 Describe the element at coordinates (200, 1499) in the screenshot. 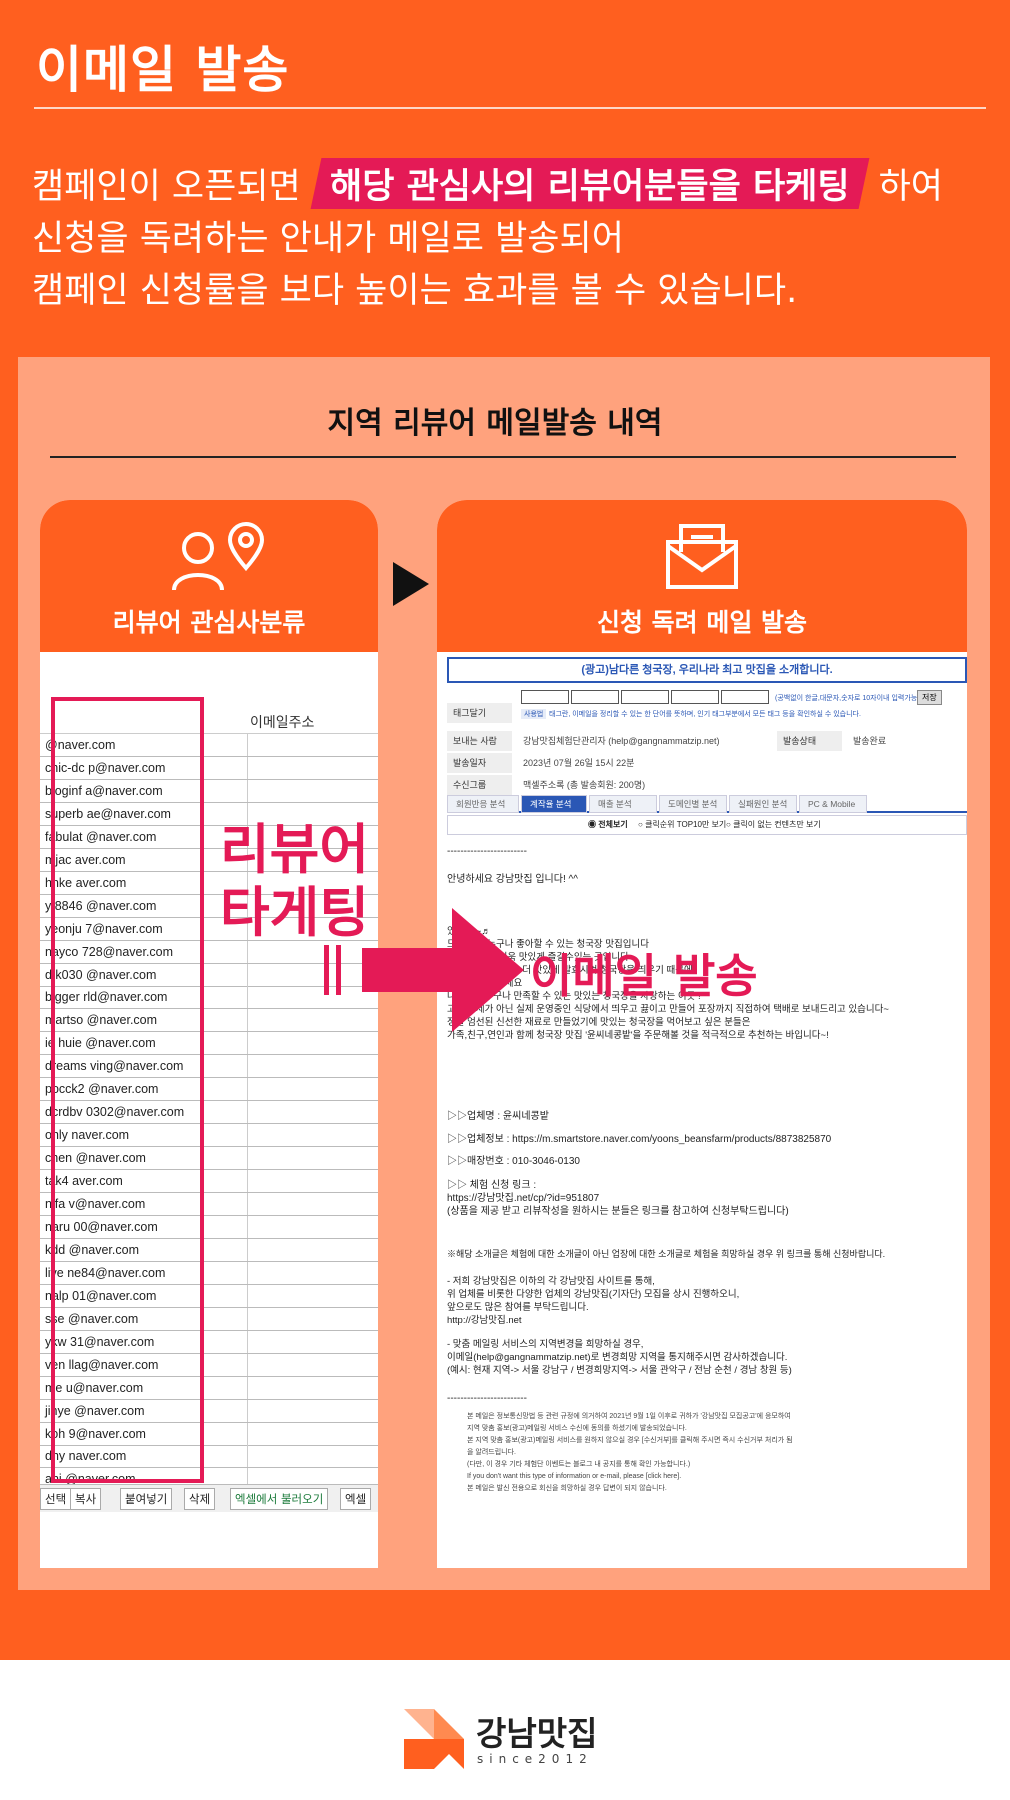

I see `delete-button: 삭제` at that location.